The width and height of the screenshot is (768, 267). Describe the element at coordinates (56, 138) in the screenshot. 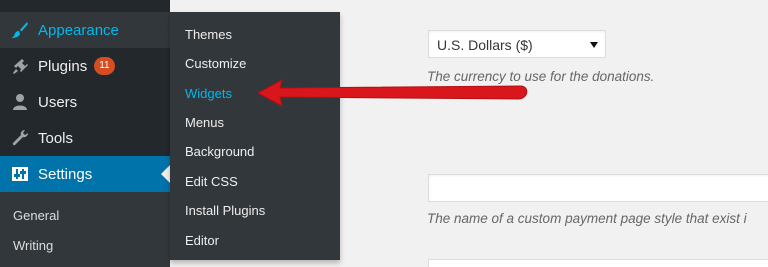

I see `menu-item-label: Tools` at that location.